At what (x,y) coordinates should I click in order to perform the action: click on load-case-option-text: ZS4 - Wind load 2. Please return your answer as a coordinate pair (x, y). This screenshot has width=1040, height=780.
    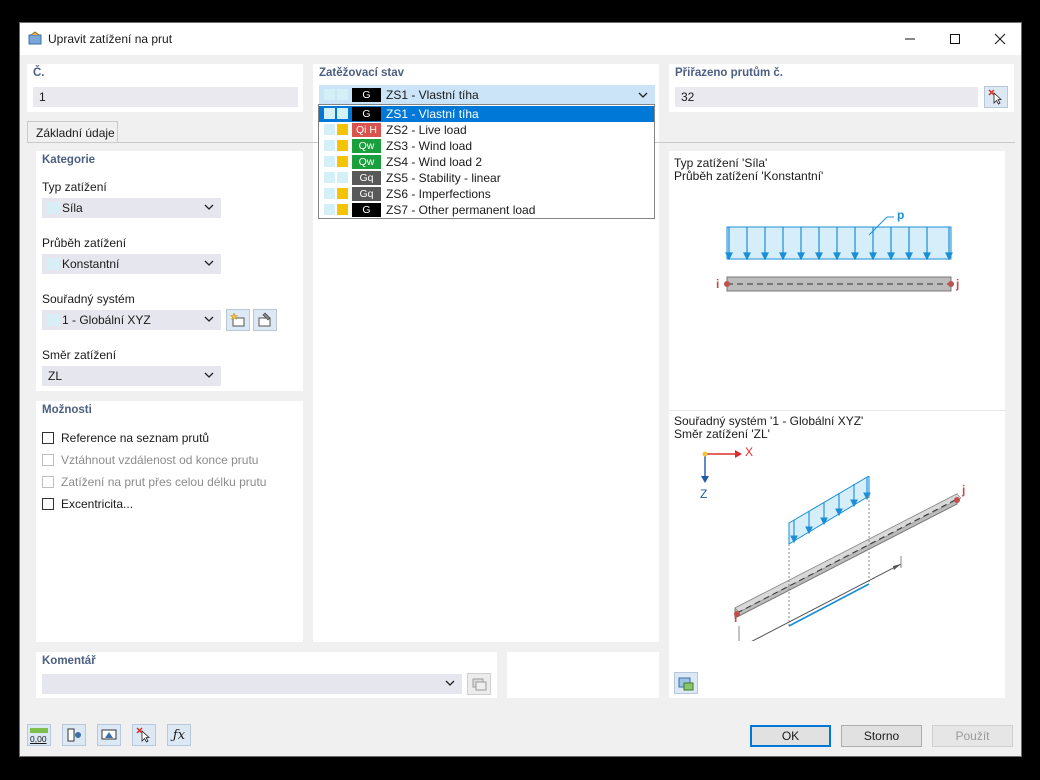
    Looking at the image, I should click on (434, 162).